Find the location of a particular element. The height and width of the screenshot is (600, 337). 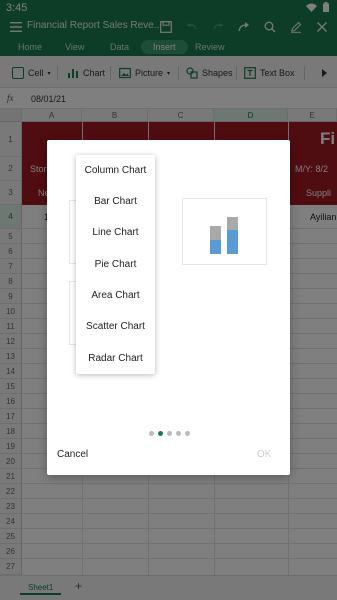

page-indicator is located at coordinates (169, 433).